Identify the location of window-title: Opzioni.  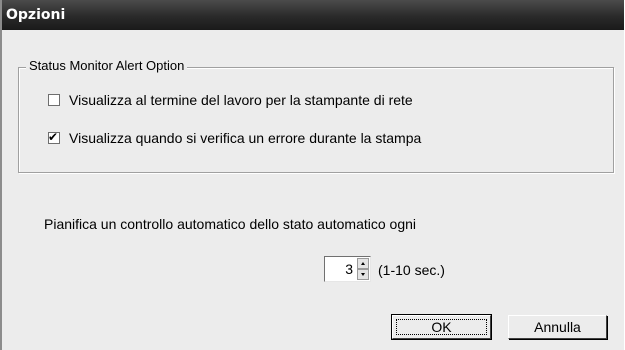
(36, 15).